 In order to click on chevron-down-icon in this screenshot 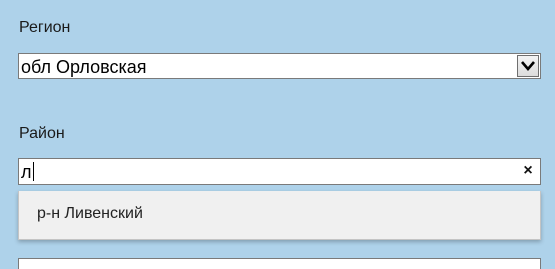, I will do `click(528, 66)`.